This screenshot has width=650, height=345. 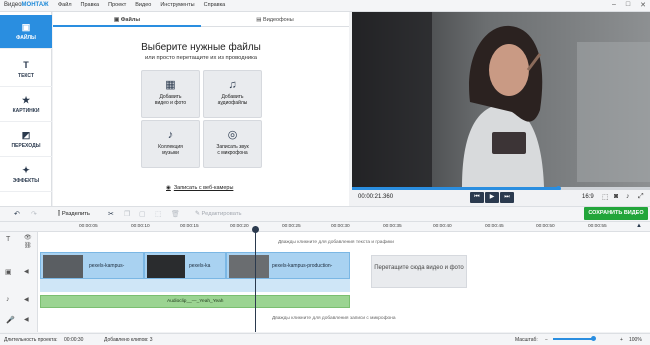 What do you see at coordinates (477, 197) in the screenshot?
I see `previous-frame-button: ⏮` at bounding box center [477, 197].